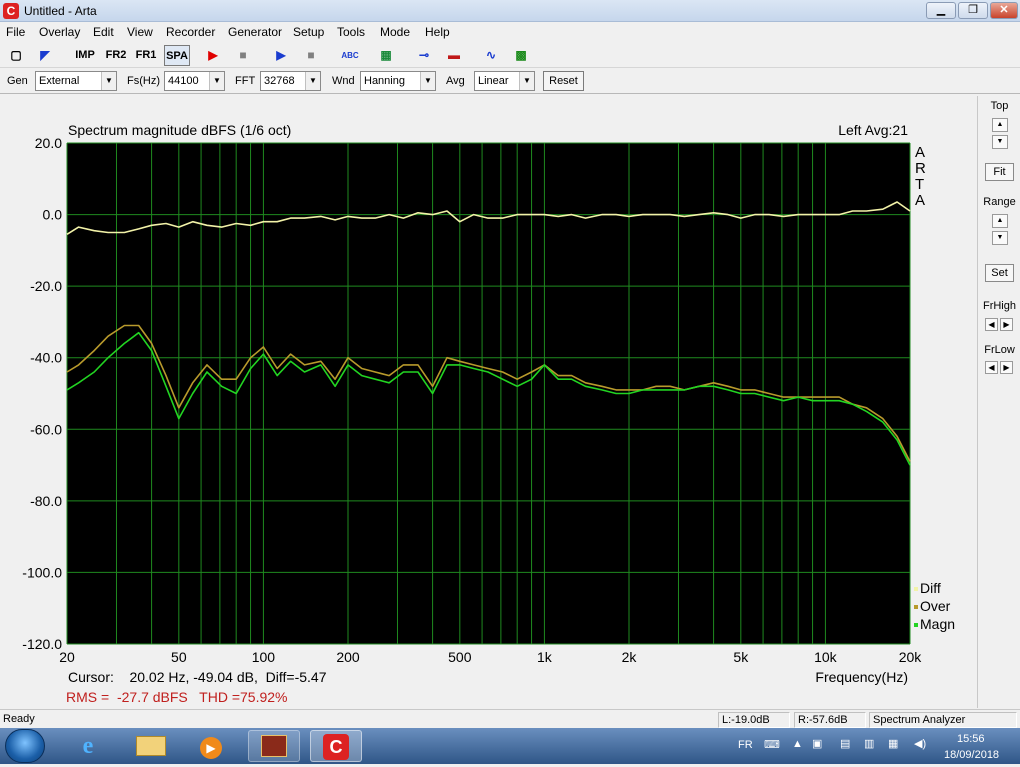  I want to click on x-tick-label: 100, so click(264, 657).